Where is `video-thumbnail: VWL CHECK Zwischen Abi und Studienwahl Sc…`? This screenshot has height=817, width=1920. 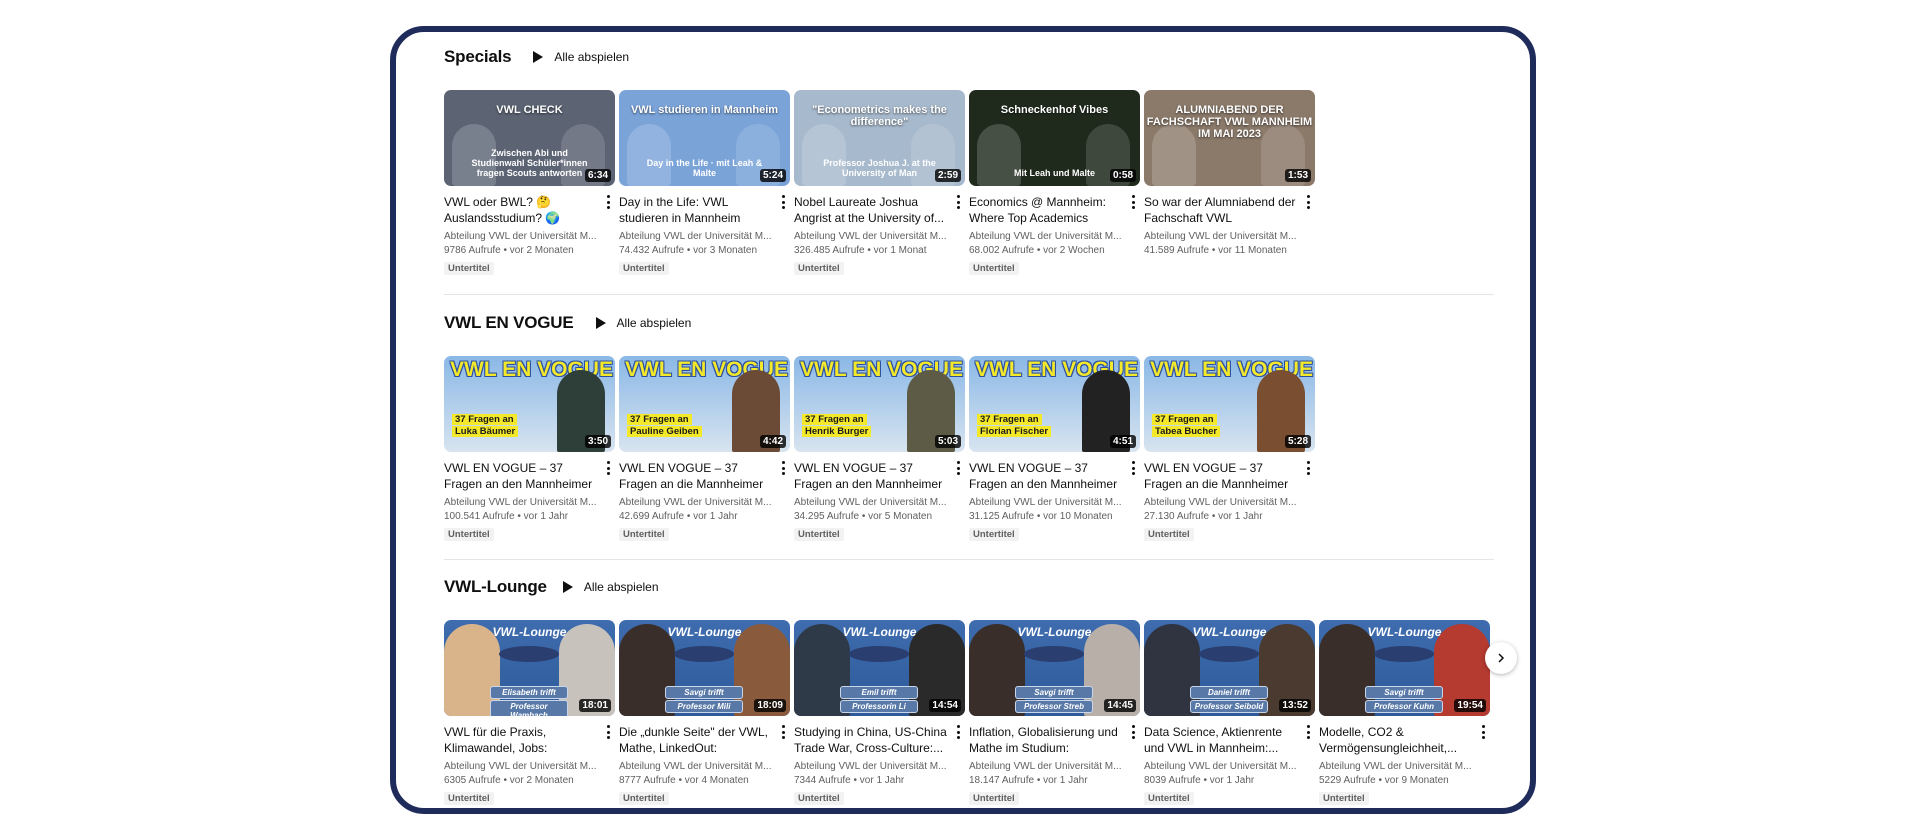
video-thumbnail: VWL CHECK Zwischen Abi und Studienwahl Sc… is located at coordinates (529, 138).